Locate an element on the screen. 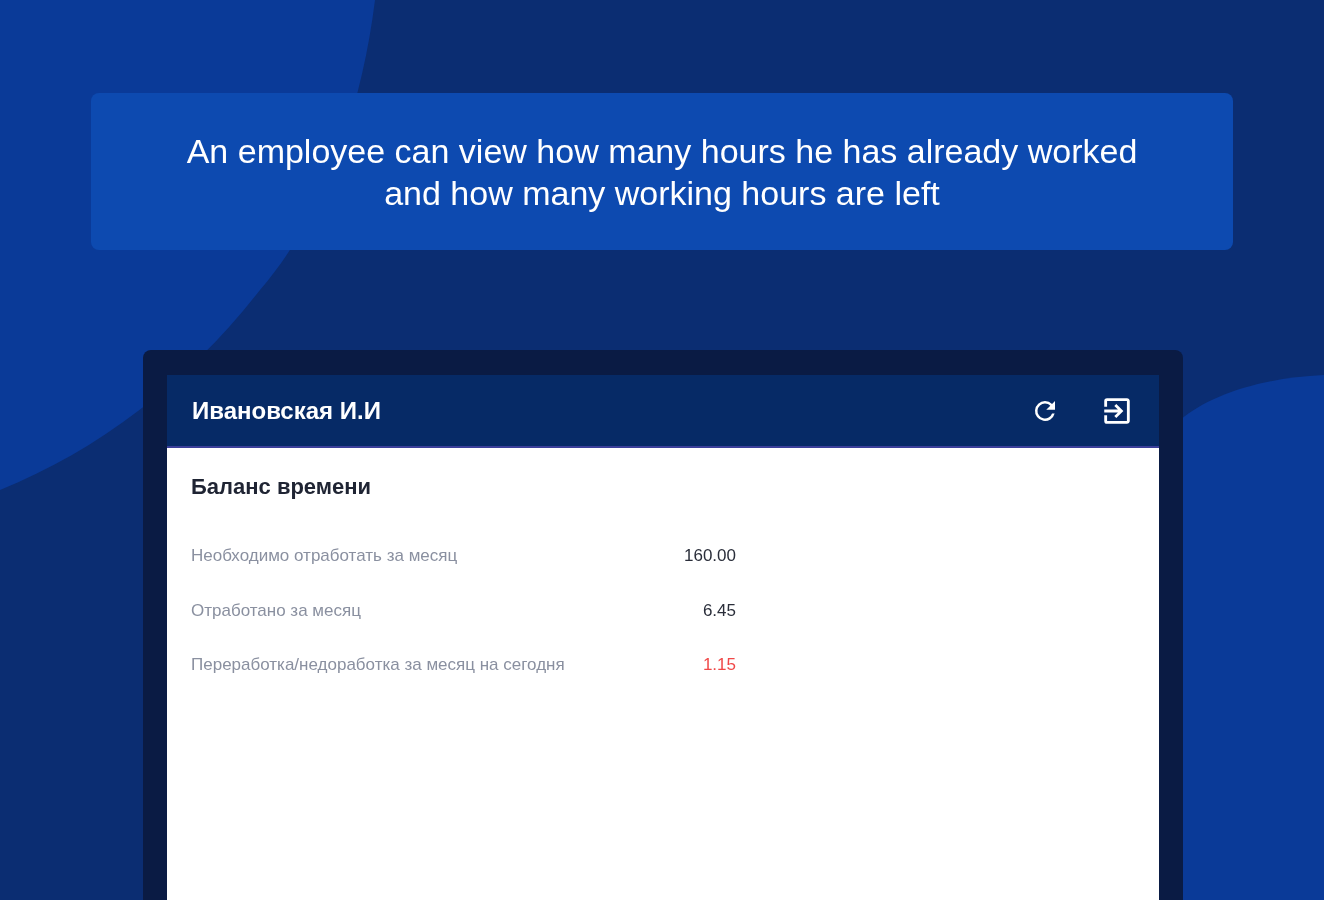 The width and height of the screenshot is (1324, 900). row-value: 1.15 is located at coordinates (719, 665).